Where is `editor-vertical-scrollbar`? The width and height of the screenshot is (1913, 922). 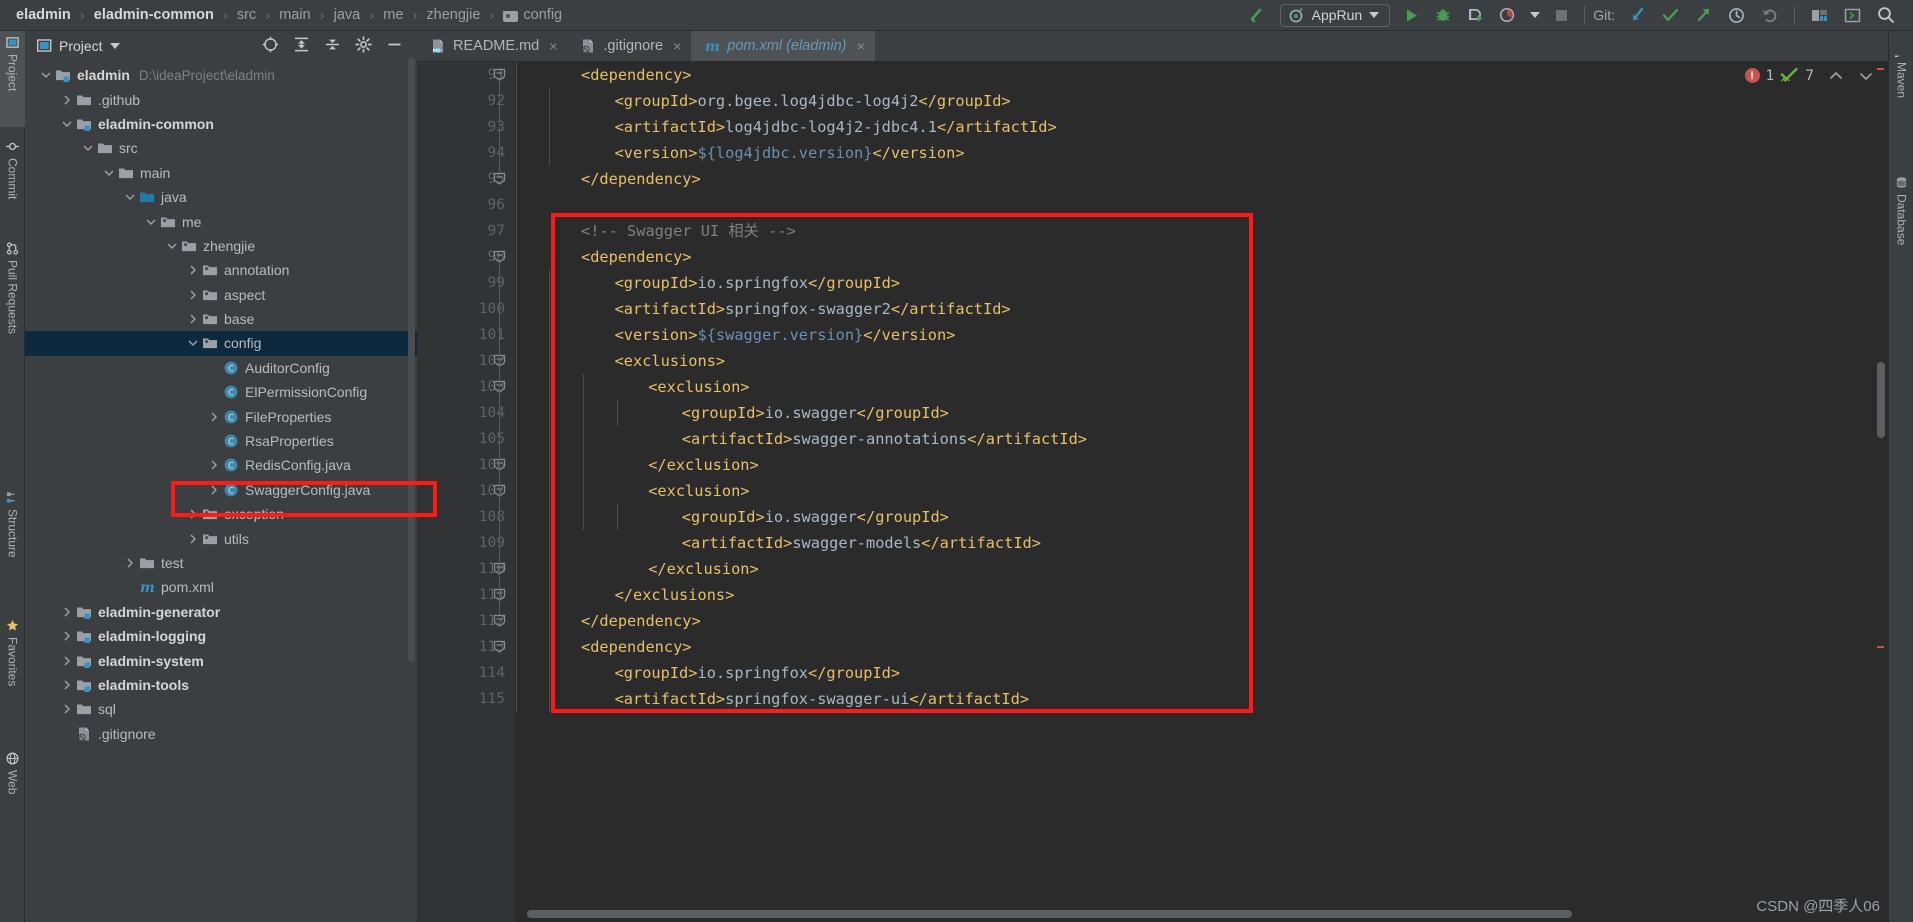
editor-vertical-scrollbar is located at coordinates (1881, 400).